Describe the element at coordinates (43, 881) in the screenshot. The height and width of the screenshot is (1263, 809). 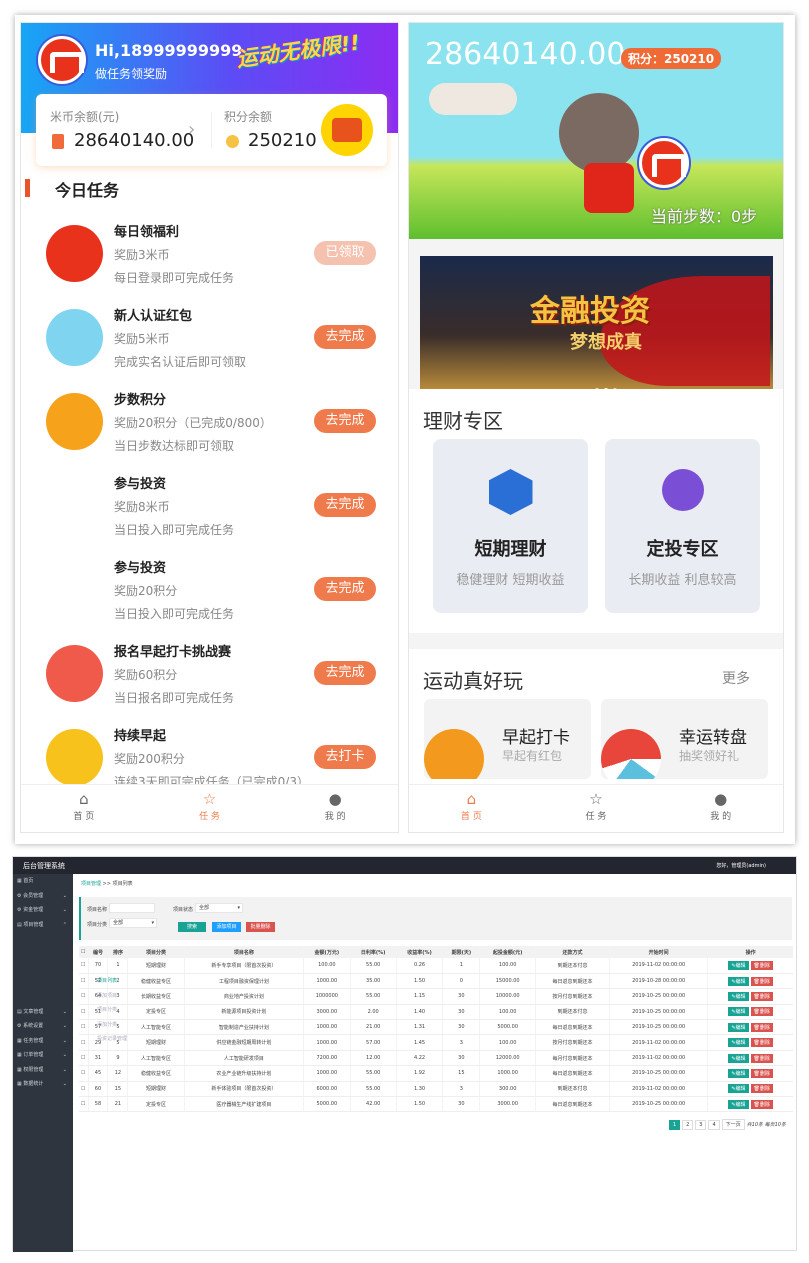
I see `sidebar-item: ▦ 首页` at that location.